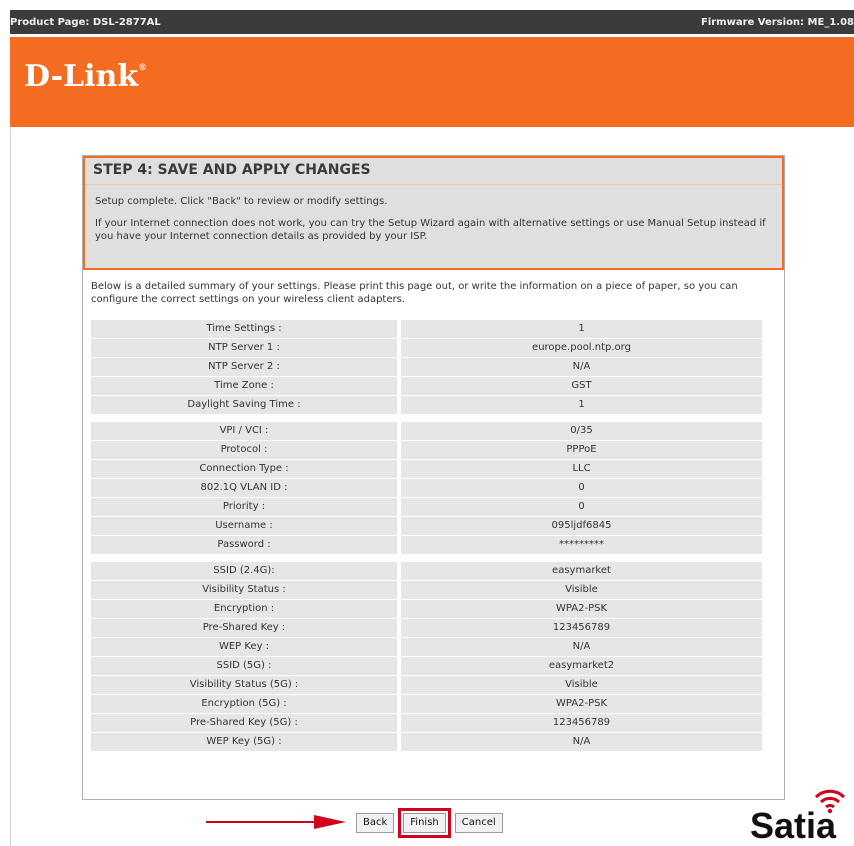  I want to click on finish-highlight: Finish, so click(424, 823).